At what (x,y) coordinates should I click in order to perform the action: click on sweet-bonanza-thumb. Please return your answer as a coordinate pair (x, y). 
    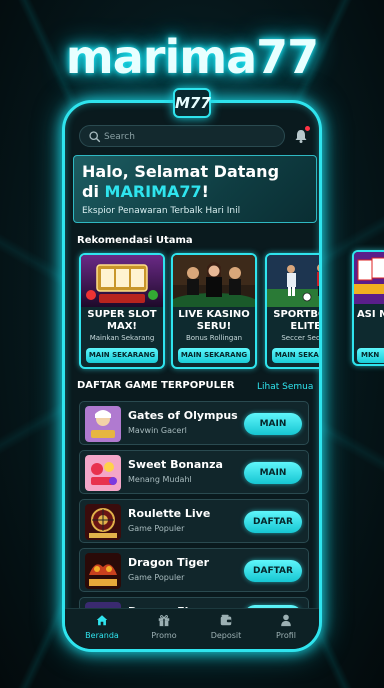
    Looking at the image, I should click on (103, 473).